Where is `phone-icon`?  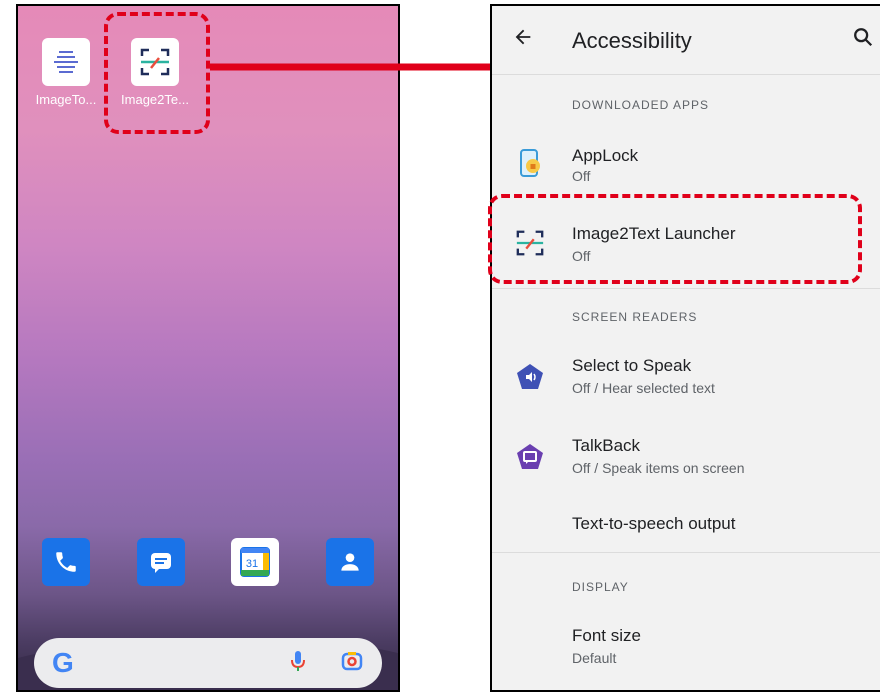
phone-icon is located at coordinates (66, 562).